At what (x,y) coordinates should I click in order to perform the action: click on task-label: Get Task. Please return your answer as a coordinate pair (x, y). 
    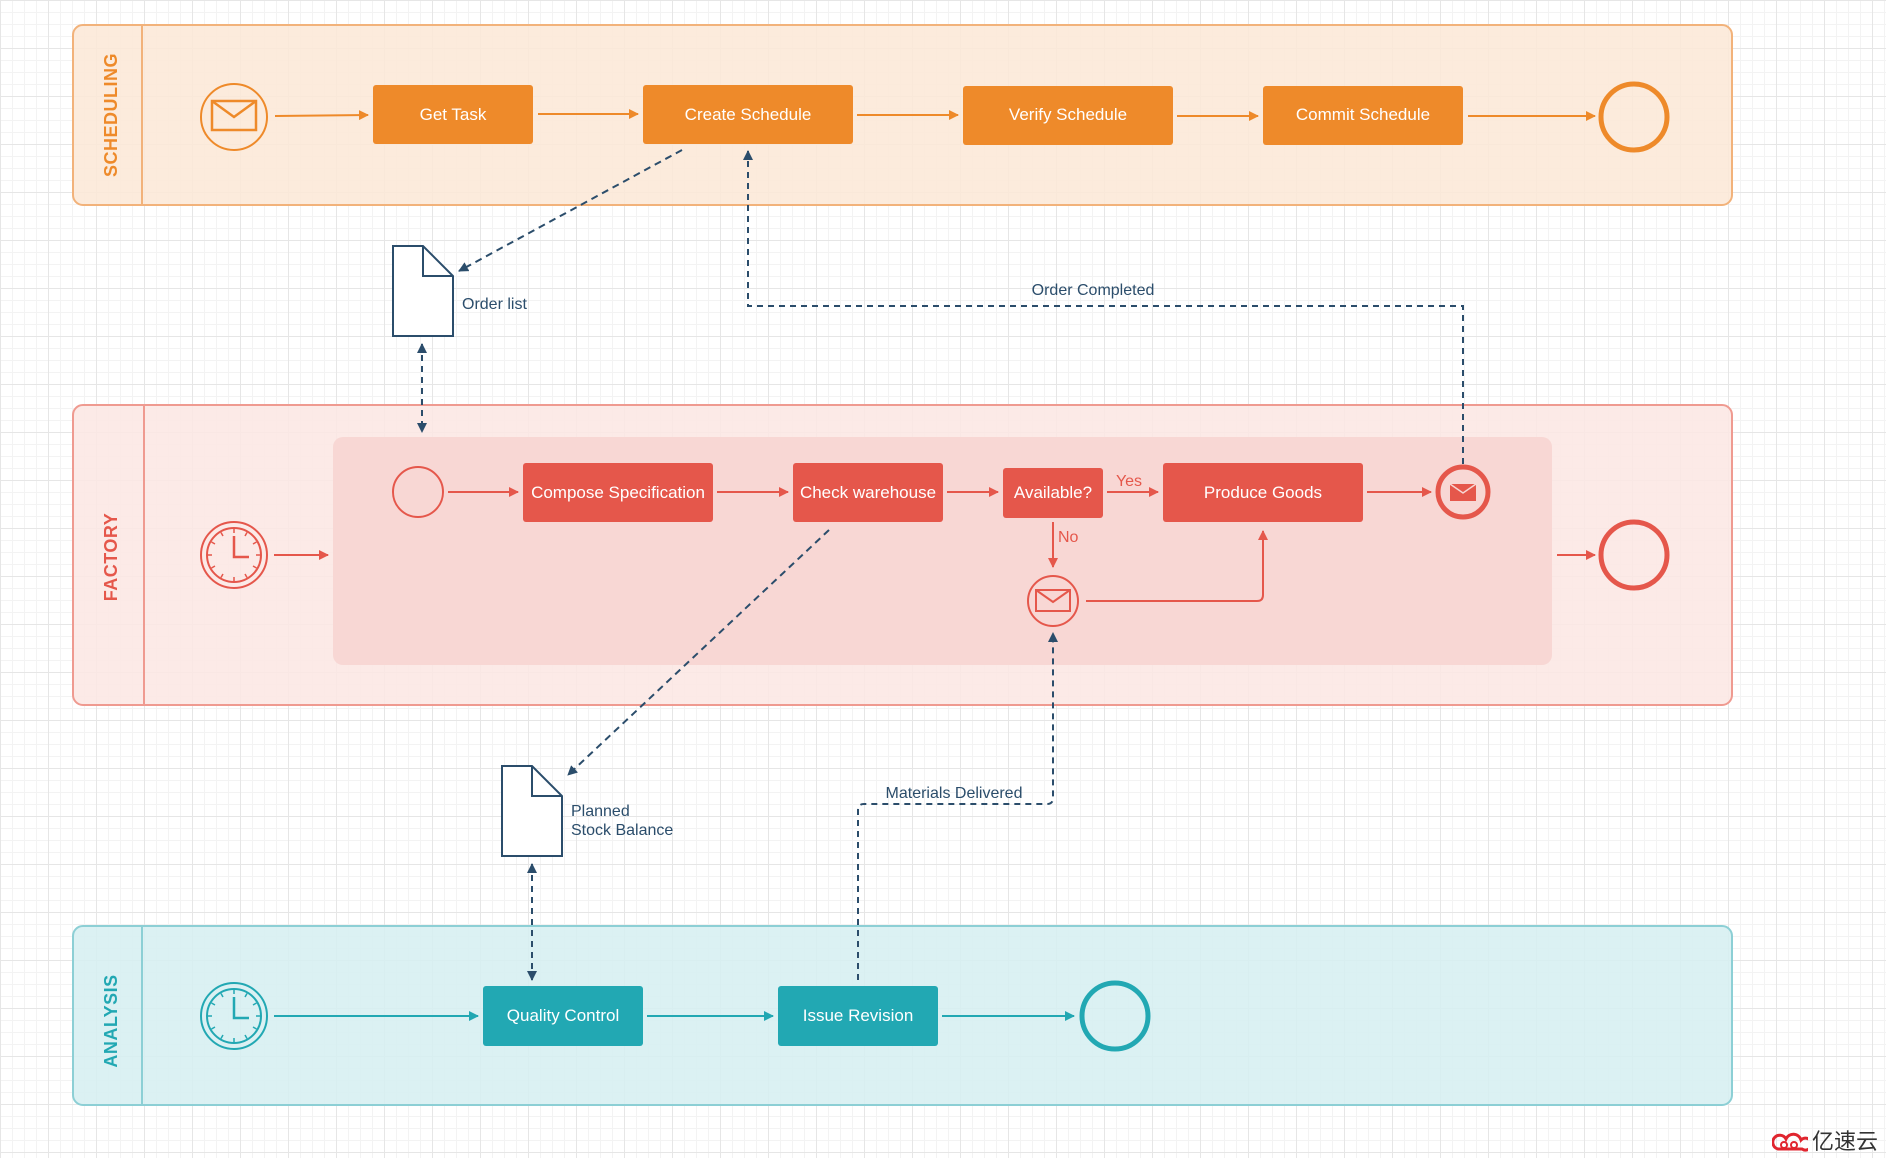
    Looking at the image, I should click on (453, 114).